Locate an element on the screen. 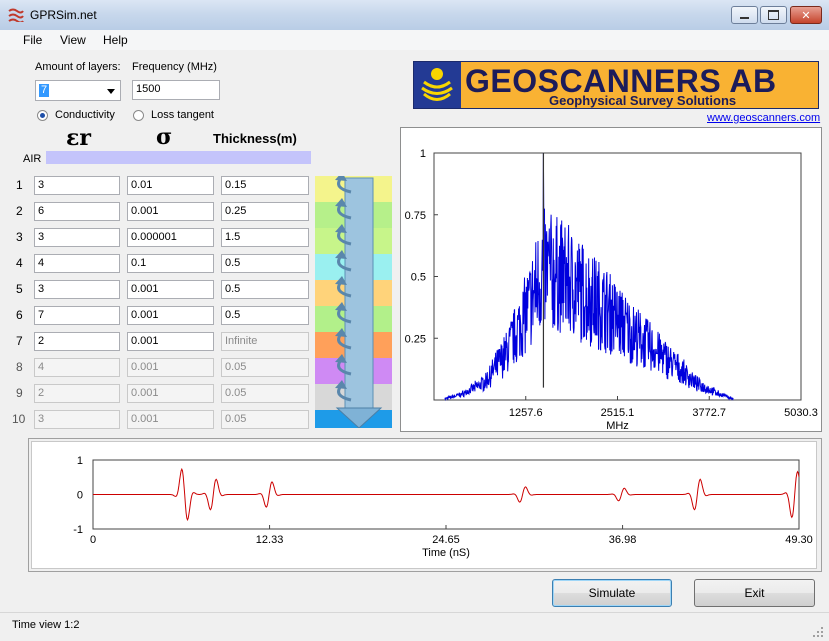 The image size is (829, 641). menu-help: Help is located at coordinates (115, 40).